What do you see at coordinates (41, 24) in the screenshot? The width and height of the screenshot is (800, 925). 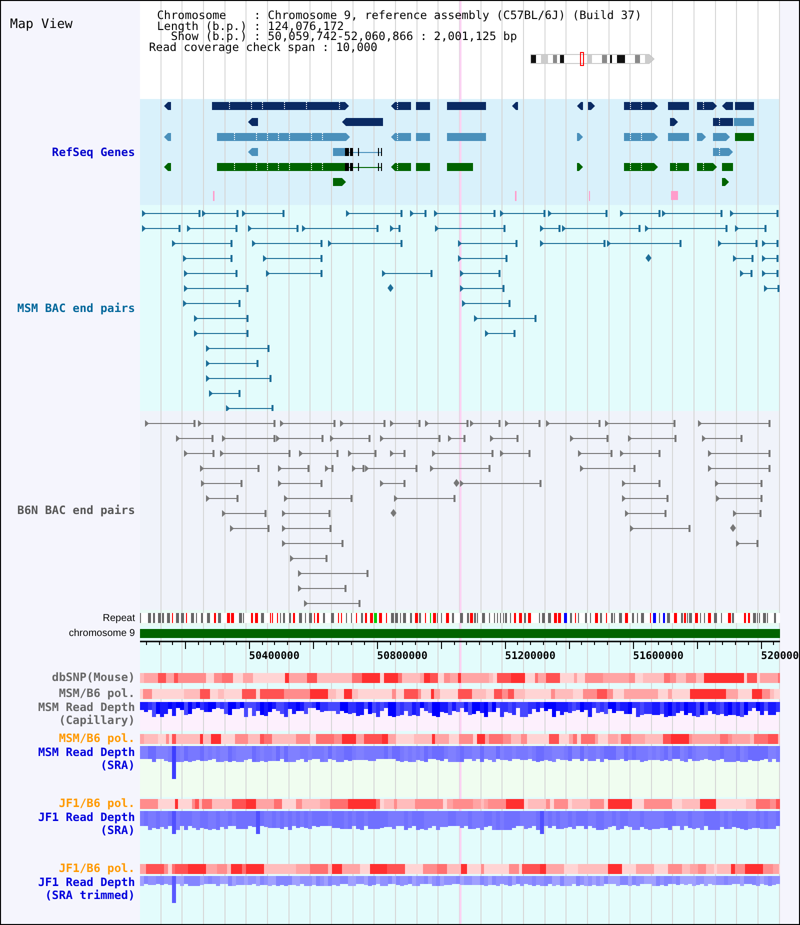 I see `panel-title: Map View` at bounding box center [41, 24].